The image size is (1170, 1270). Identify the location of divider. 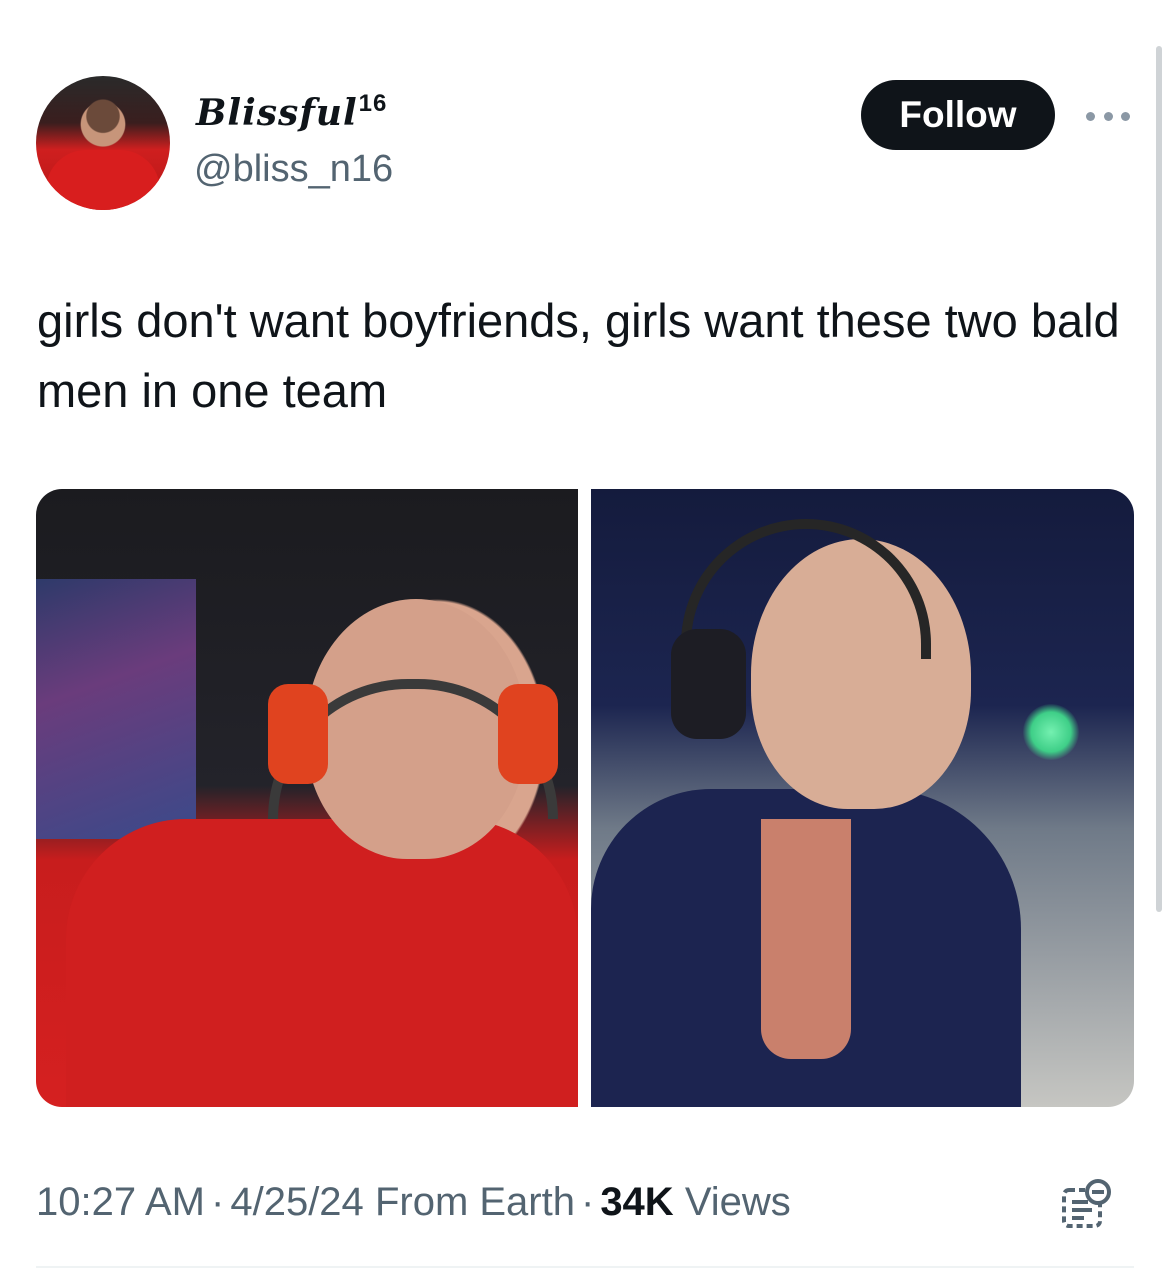
(585, 1267).